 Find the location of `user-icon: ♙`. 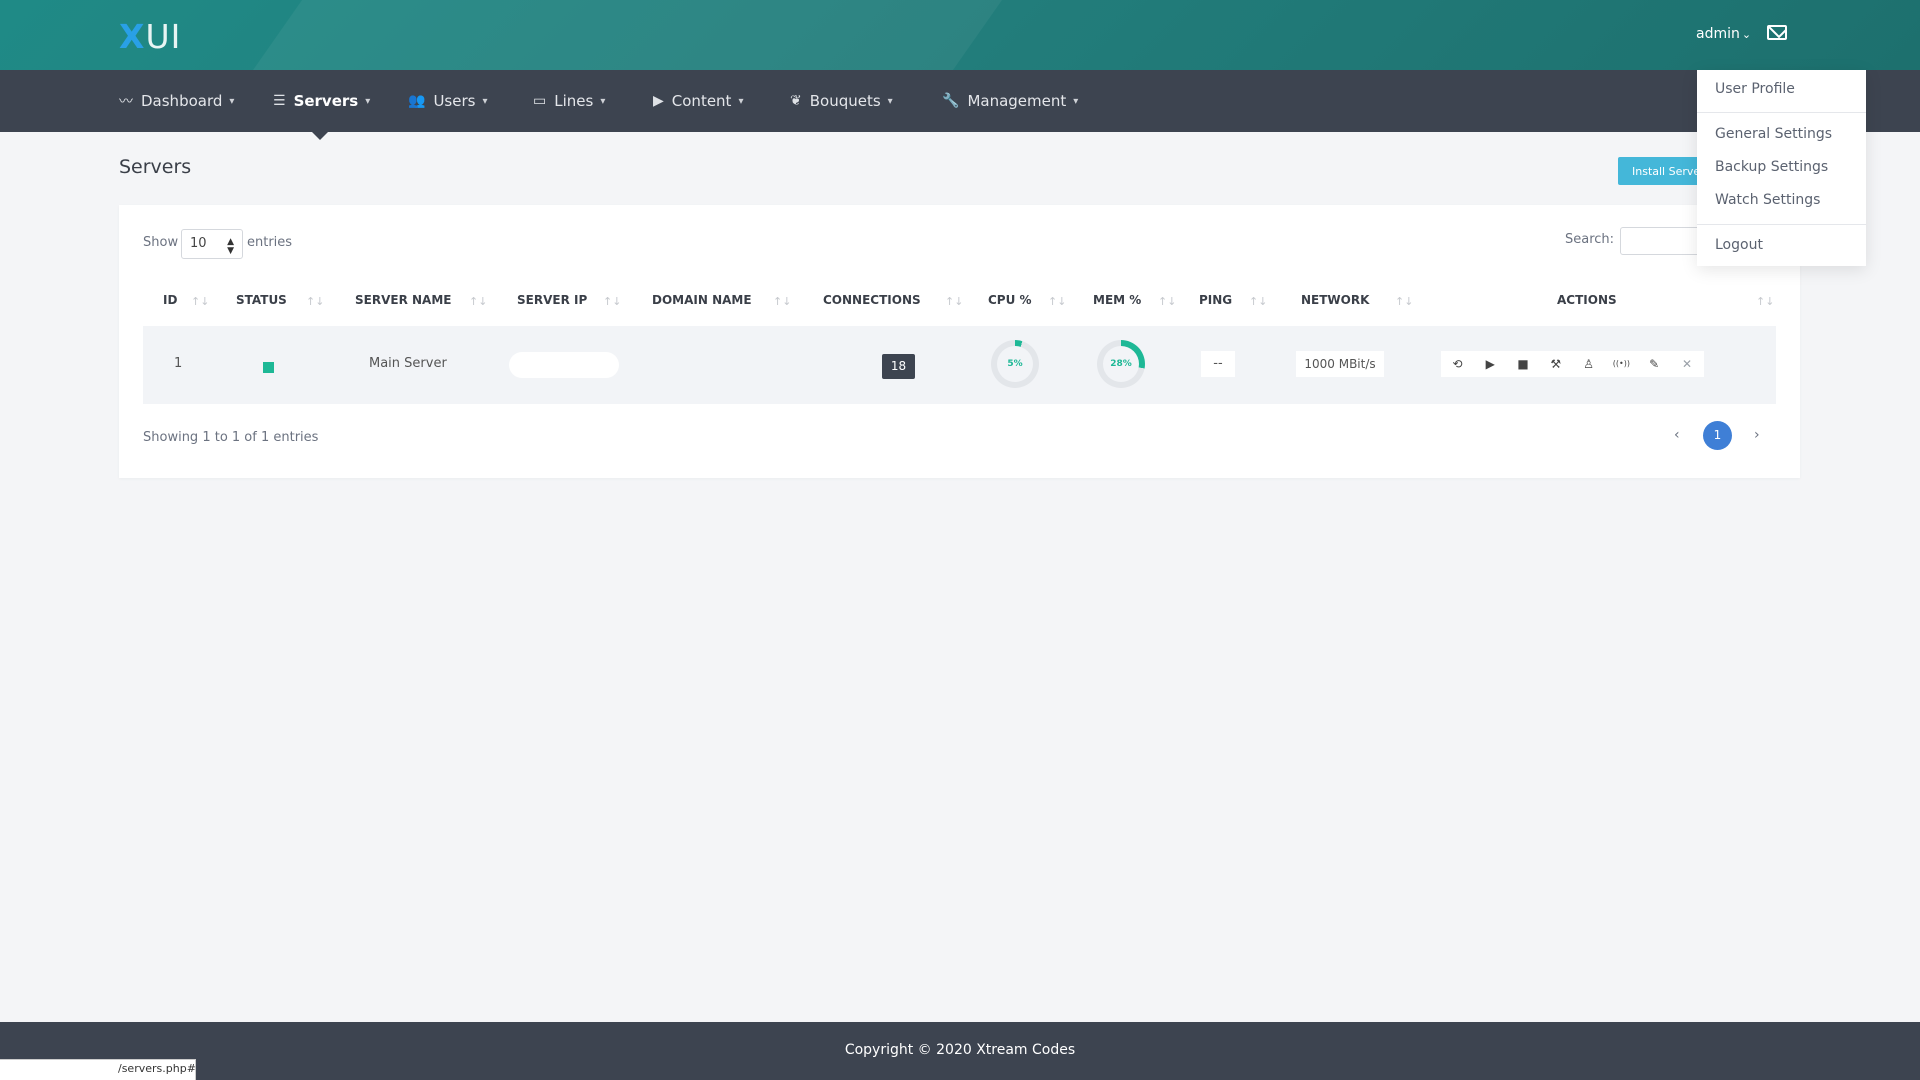

user-icon: ♙ is located at coordinates (1588, 364).